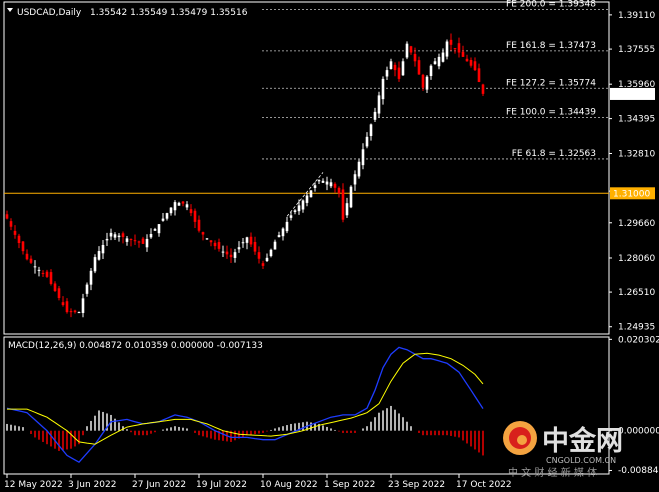  Describe the element at coordinates (631, 95) in the screenshot. I see `current-price-label: 1.35516` at that location.